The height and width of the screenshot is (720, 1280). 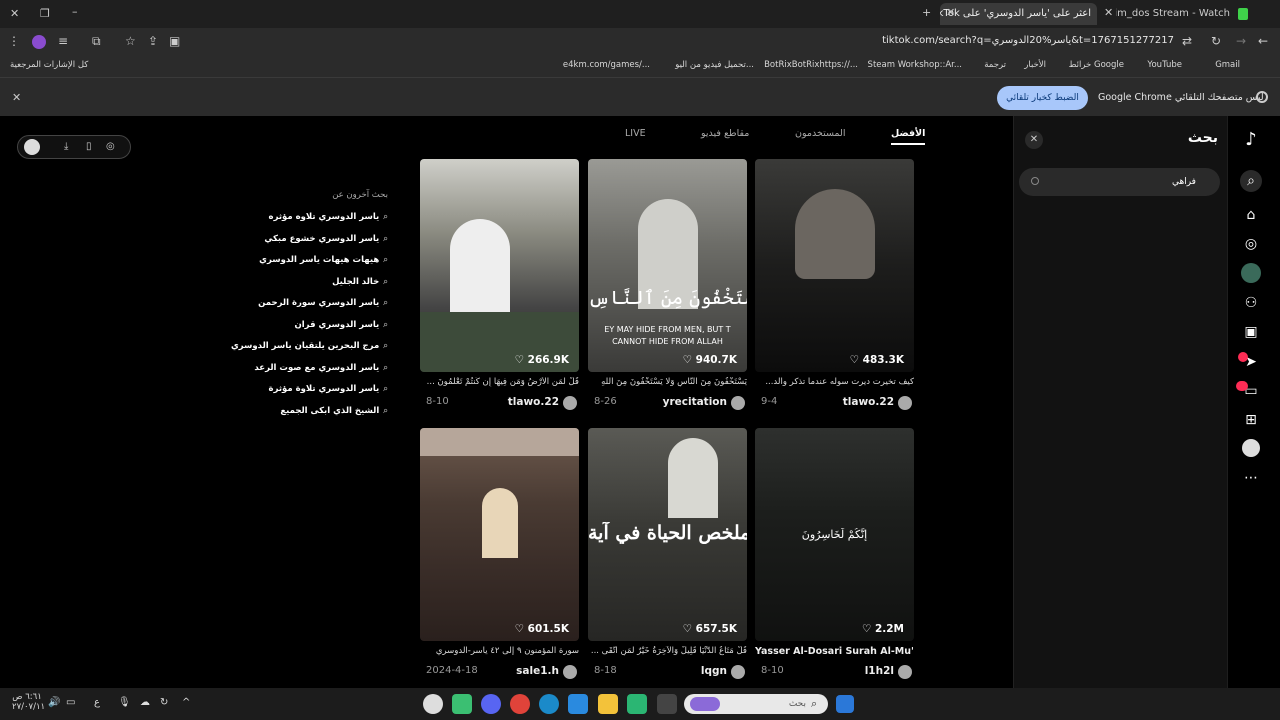 What do you see at coordinates (1251, 448) in the screenshot?
I see `profile-avatar-icon` at bounding box center [1251, 448].